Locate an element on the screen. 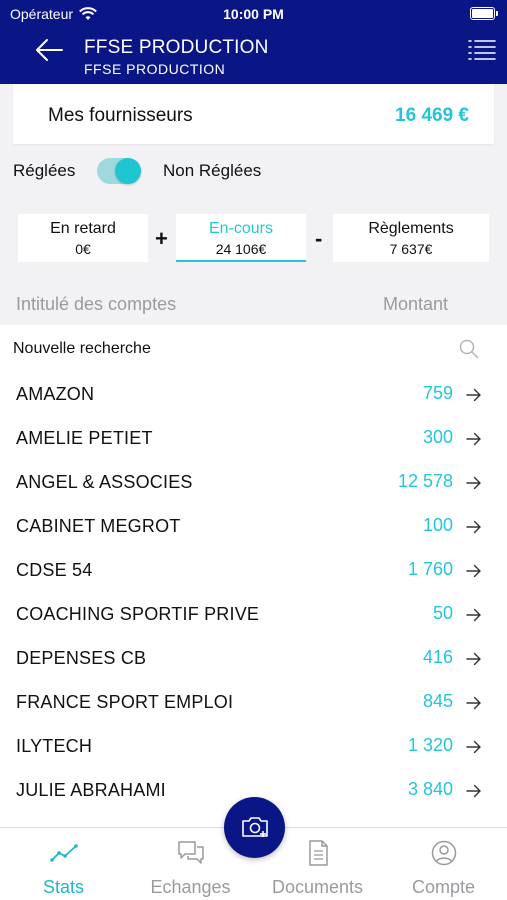 This screenshot has height=900, width=507. tab-value: 0€ is located at coordinates (83, 249).